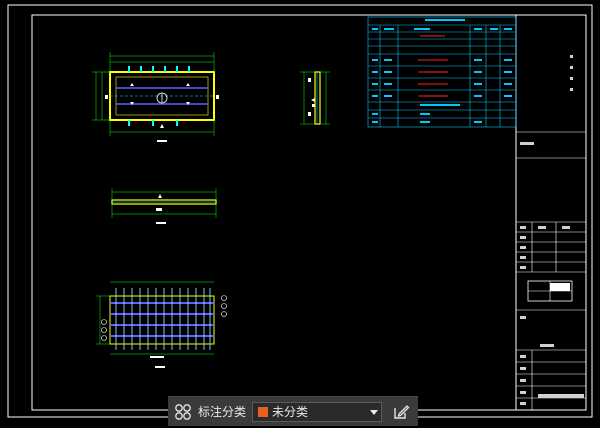  What do you see at coordinates (374, 412) in the screenshot?
I see `caret-down-icon` at bounding box center [374, 412].